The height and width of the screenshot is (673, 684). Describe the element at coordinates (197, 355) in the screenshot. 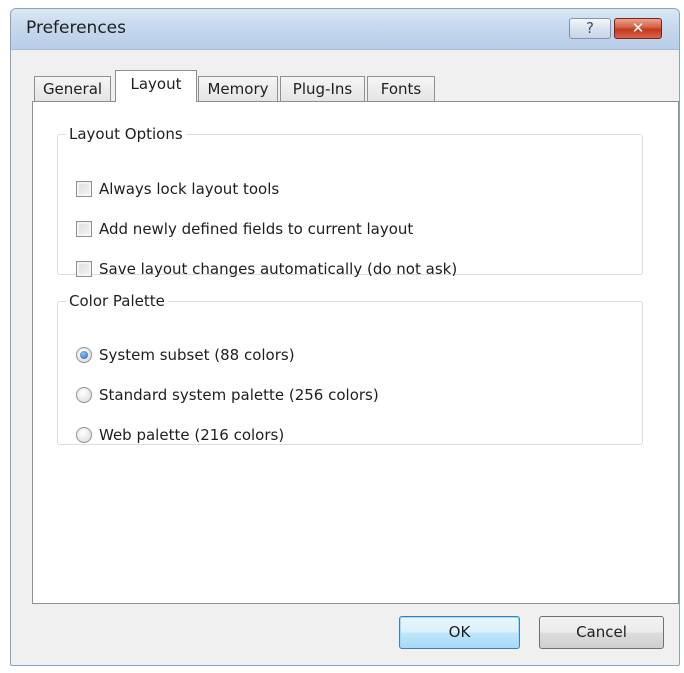

I see `radio-label: System subset (88 colors)` at that location.